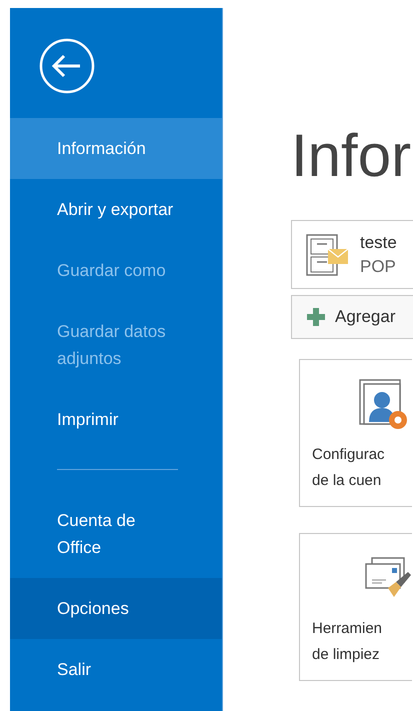 This screenshot has width=413, height=711. What do you see at coordinates (355, 433) in the screenshot?
I see `account-settings-tile: Configurac de la cuen` at bounding box center [355, 433].